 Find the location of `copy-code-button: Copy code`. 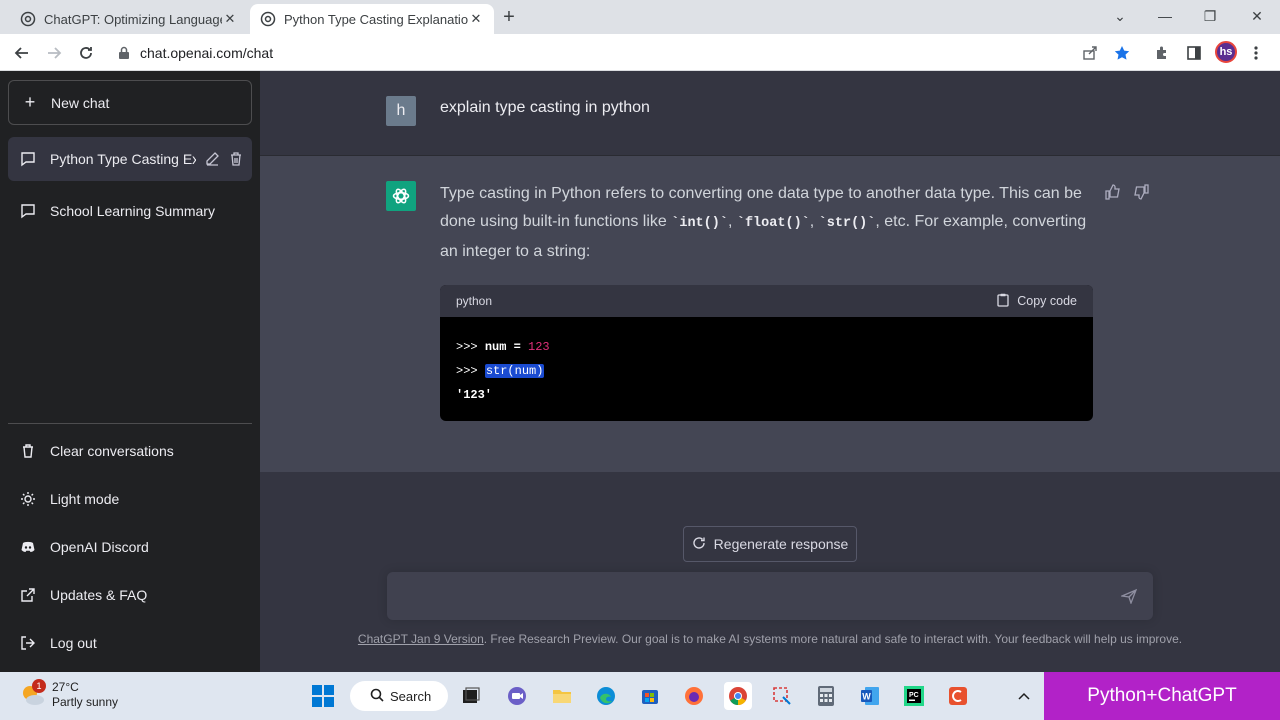

copy-code-button: Copy code is located at coordinates (1037, 301).